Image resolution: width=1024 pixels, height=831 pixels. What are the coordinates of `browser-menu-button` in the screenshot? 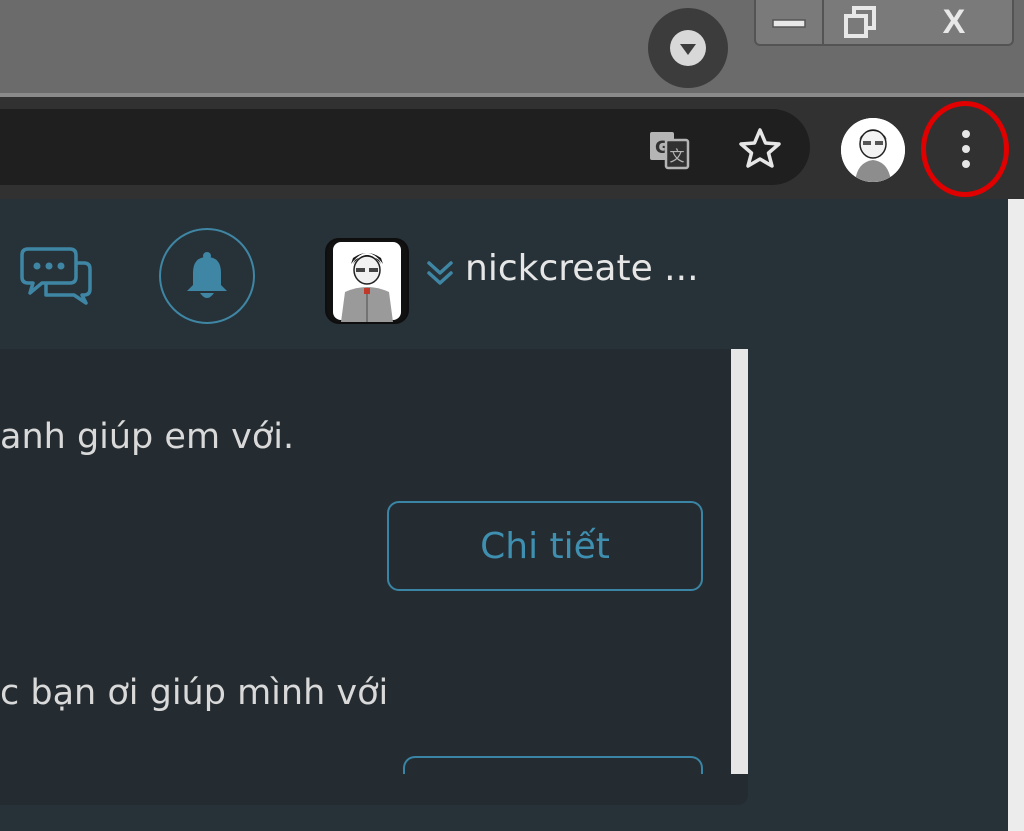 It's located at (966, 149).